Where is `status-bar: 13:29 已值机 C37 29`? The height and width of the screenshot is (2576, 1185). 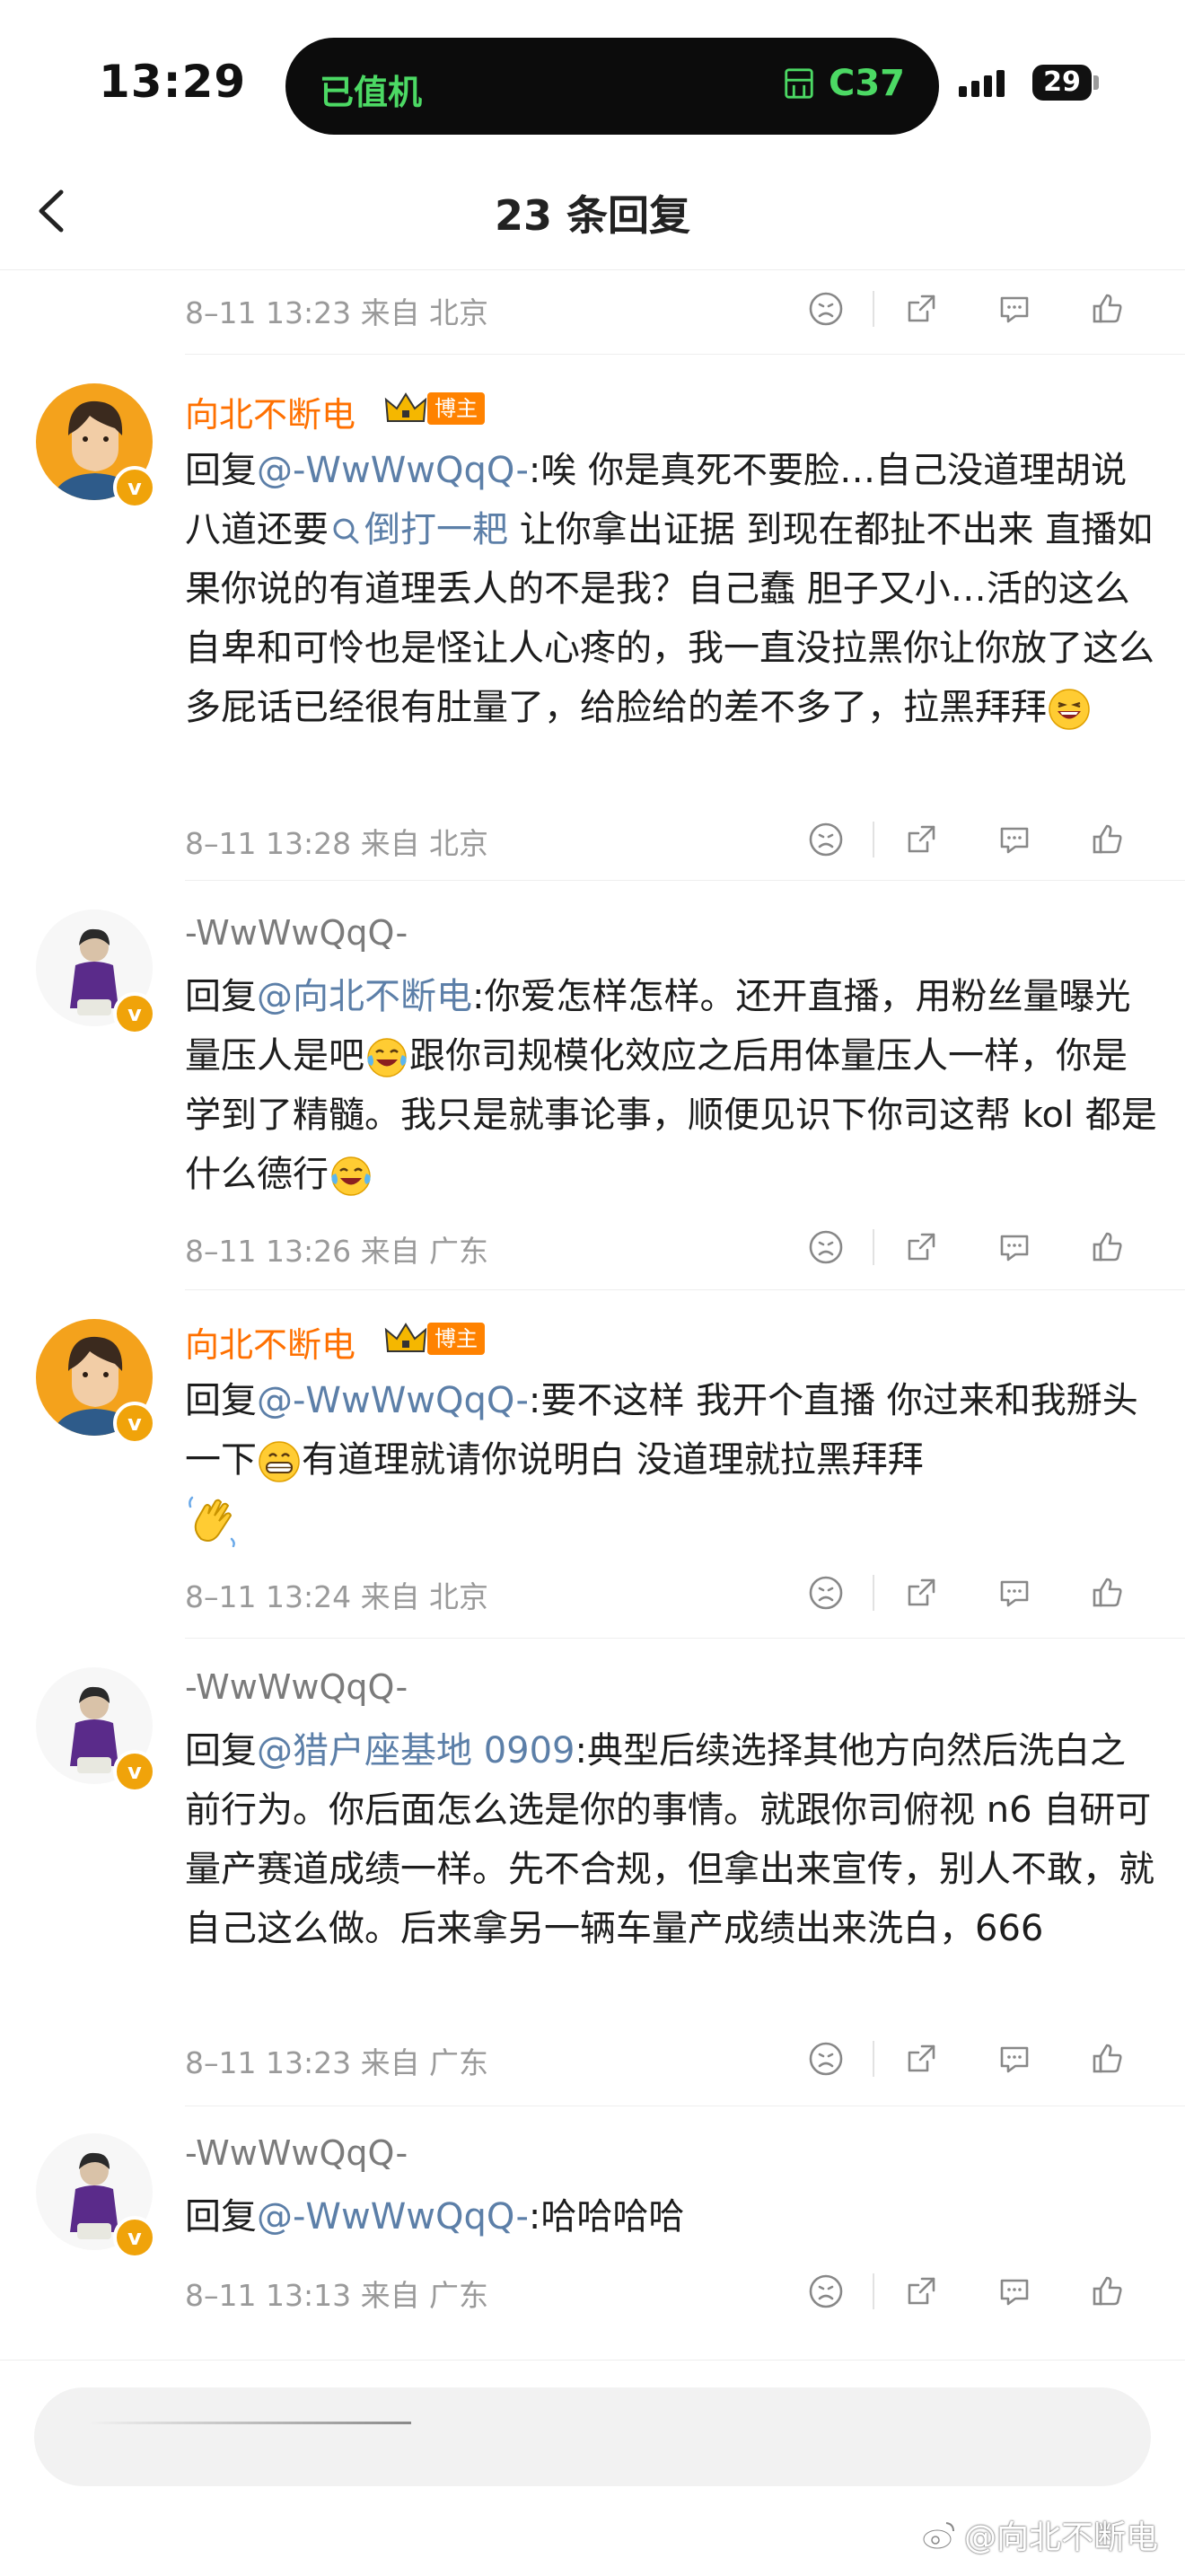
status-bar: 13:29 已值机 C37 29 is located at coordinates (592, 76).